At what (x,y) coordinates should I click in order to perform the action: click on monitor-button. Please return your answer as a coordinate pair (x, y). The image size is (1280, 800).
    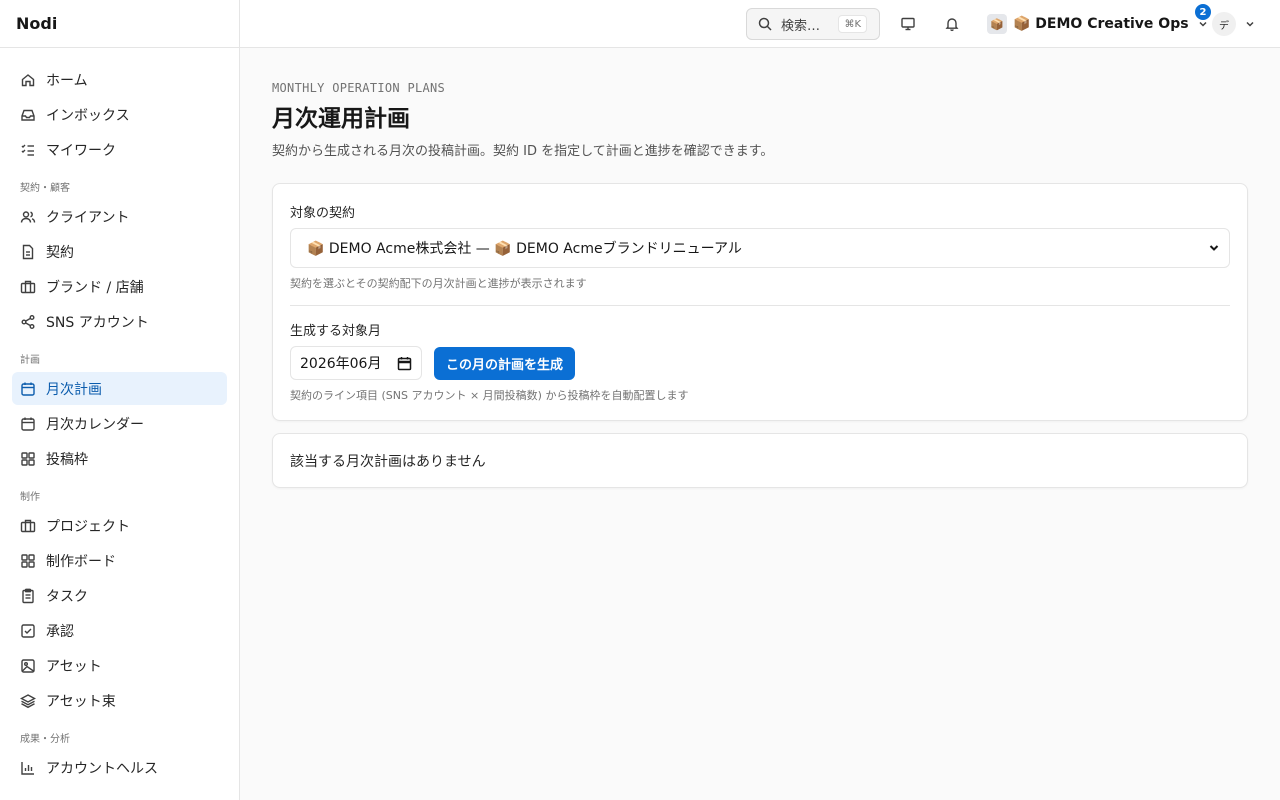
    Looking at the image, I should click on (908, 24).